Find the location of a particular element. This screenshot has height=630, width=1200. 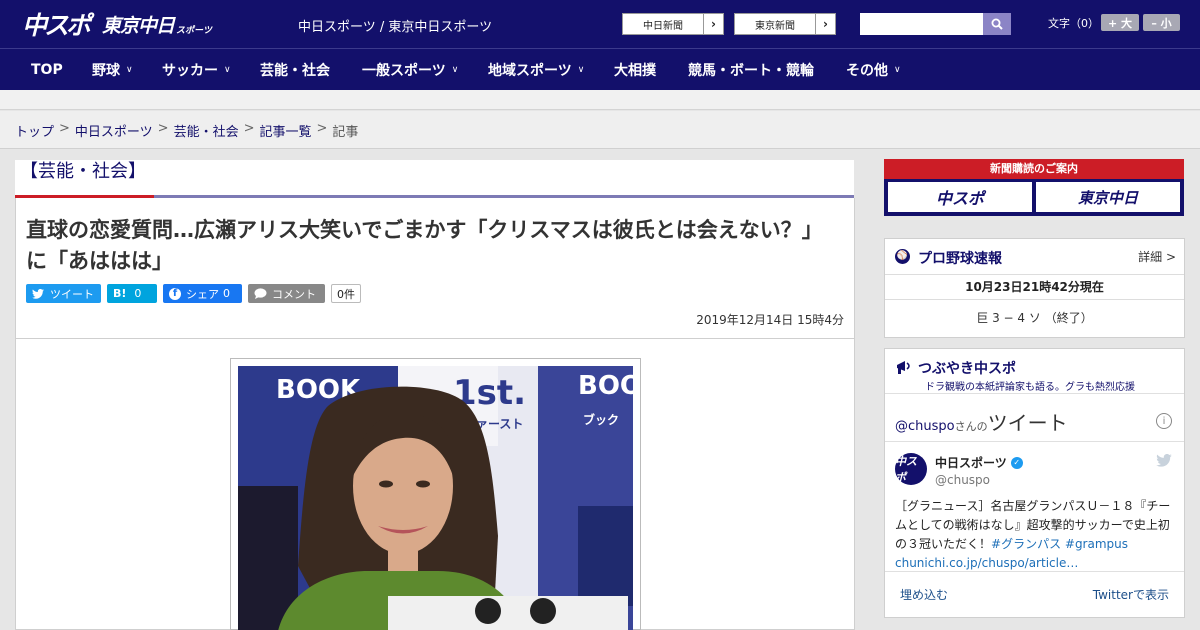

nav-item-entertainment: 芸能・社会 is located at coordinates (295, 69).